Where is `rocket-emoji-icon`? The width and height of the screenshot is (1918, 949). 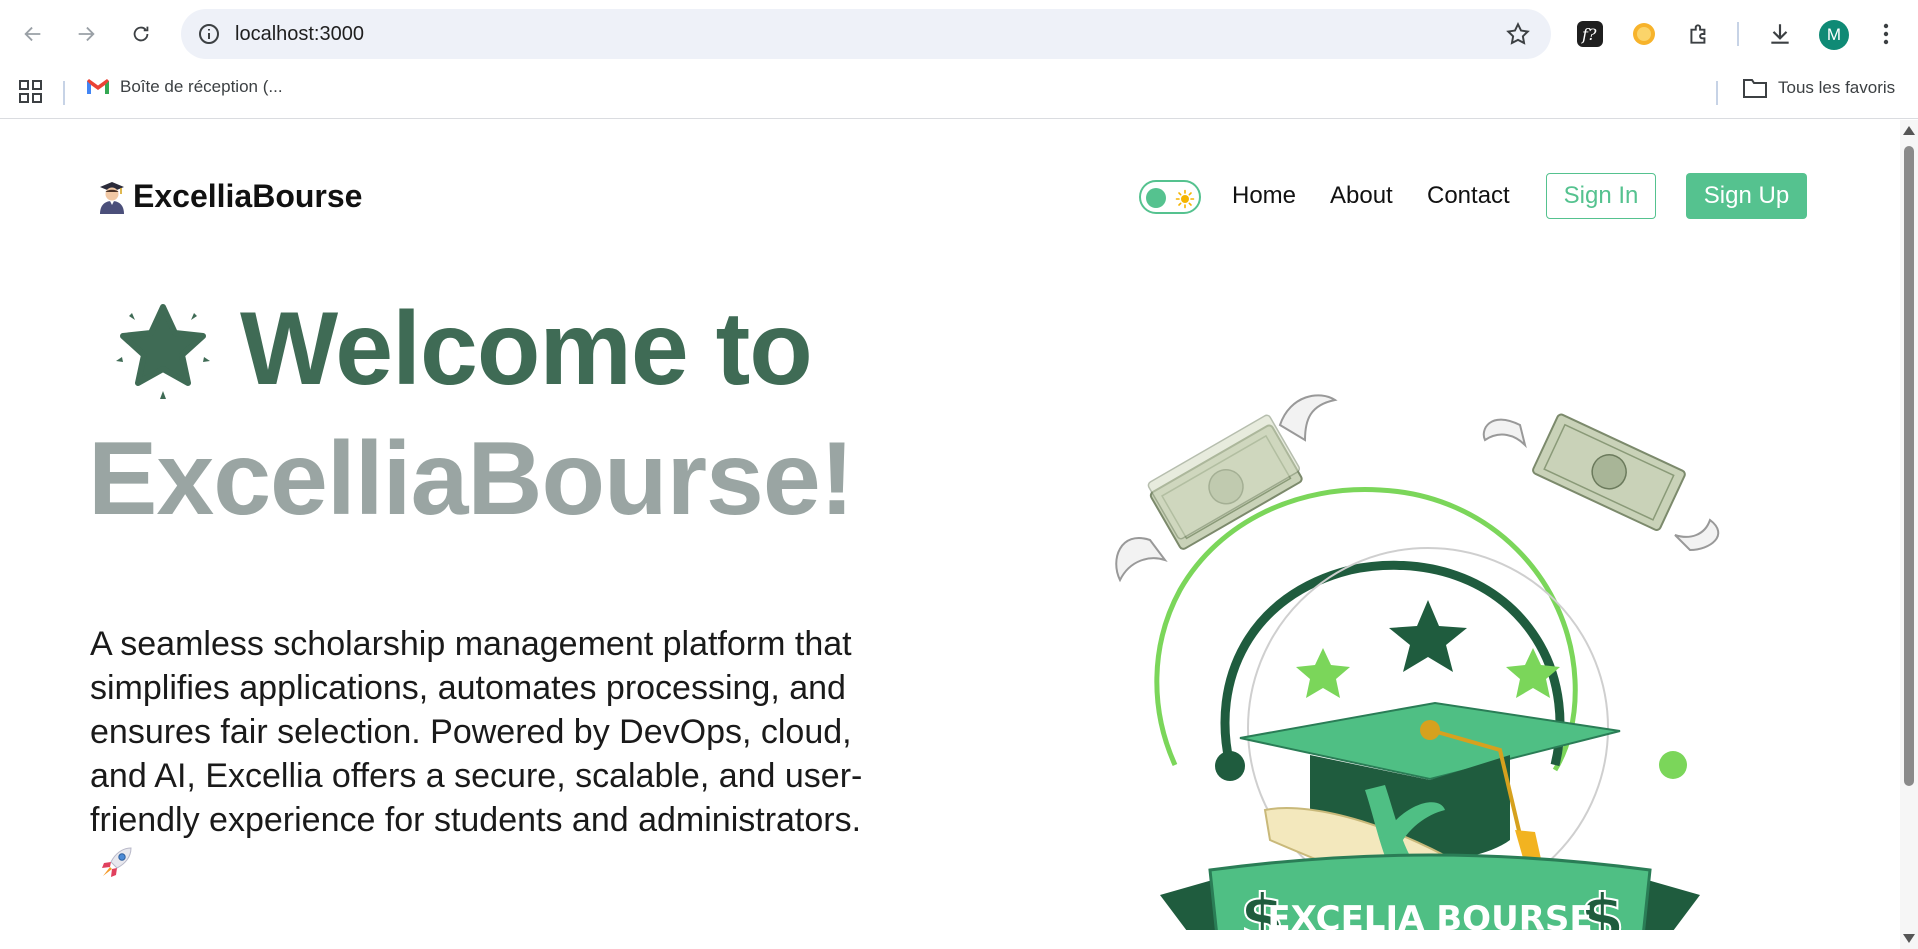
rocket-emoji-icon is located at coordinates (117, 862).